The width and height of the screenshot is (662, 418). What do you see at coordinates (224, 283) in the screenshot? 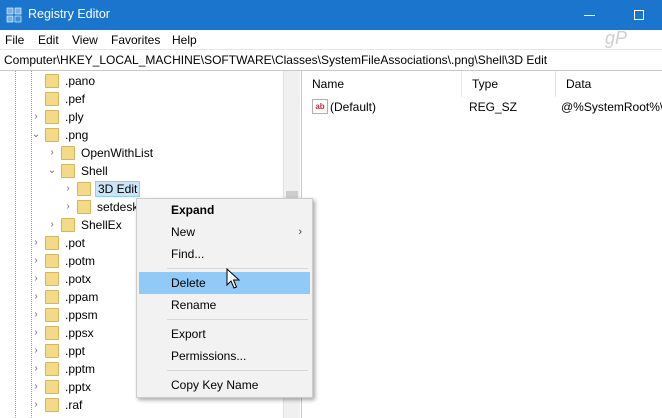
I see `menu-item-delete: Delete` at bounding box center [224, 283].